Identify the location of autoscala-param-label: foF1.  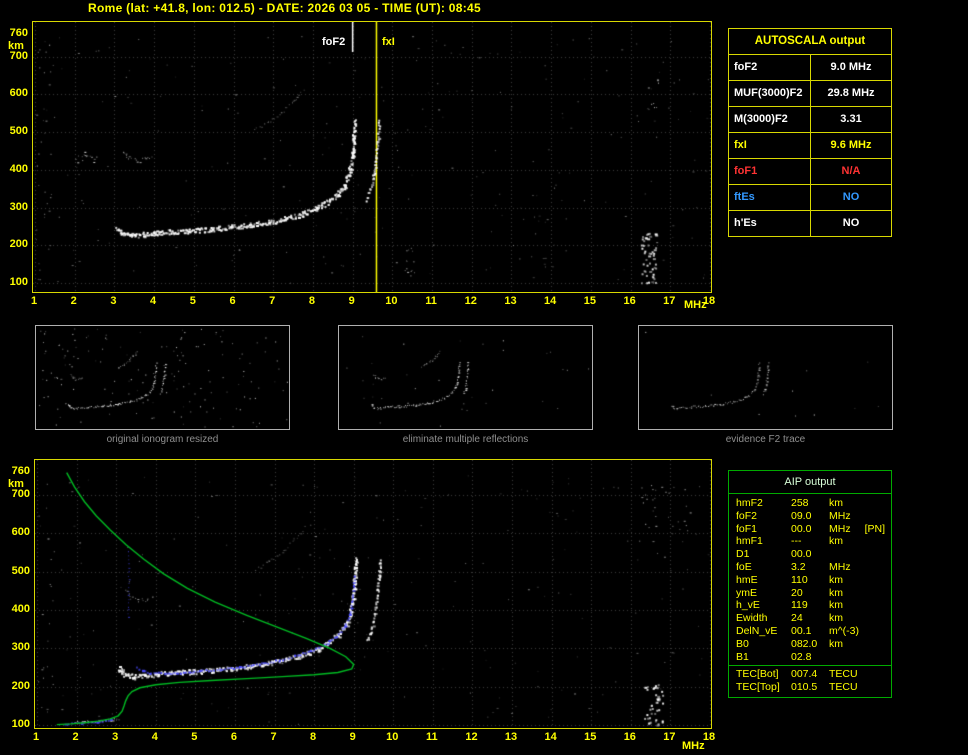
(770, 171).